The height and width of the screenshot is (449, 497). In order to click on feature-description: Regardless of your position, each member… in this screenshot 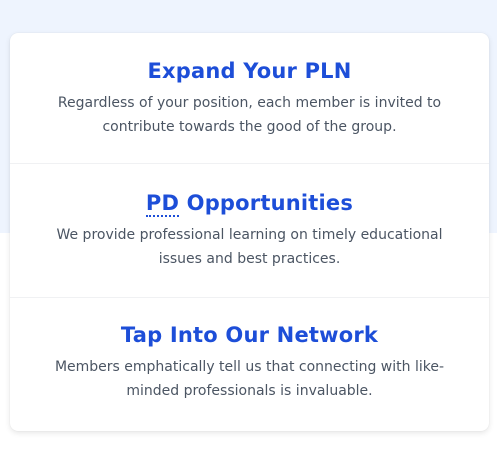, I will do `click(249, 115)`.